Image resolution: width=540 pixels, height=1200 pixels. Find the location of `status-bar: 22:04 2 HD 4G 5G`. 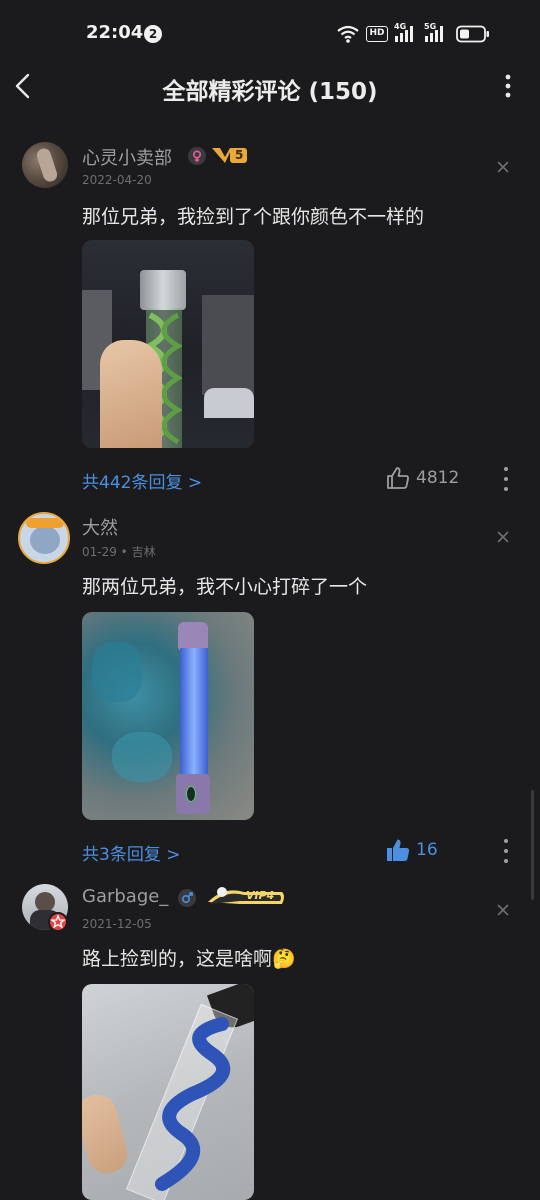

status-bar: 22:04 2 HD 4G 5G is located at coordinates (270, 33).